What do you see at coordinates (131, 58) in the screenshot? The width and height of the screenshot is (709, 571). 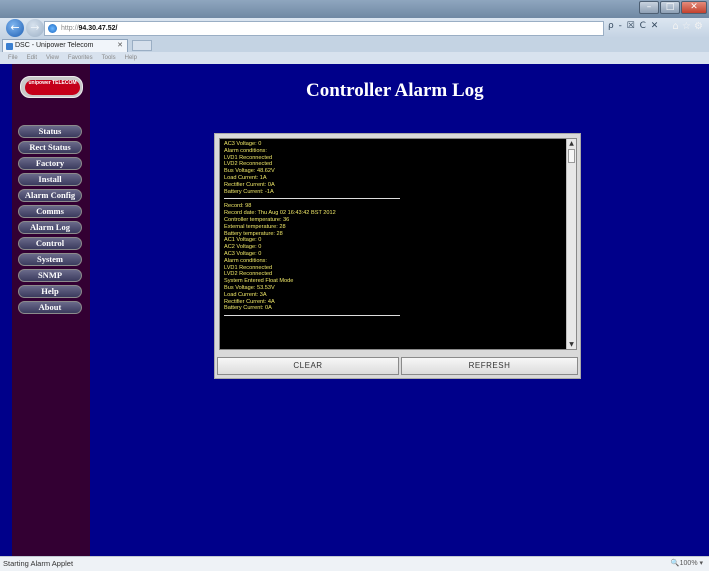 I see `menu-help: Help` at bounding box center [131, 58].